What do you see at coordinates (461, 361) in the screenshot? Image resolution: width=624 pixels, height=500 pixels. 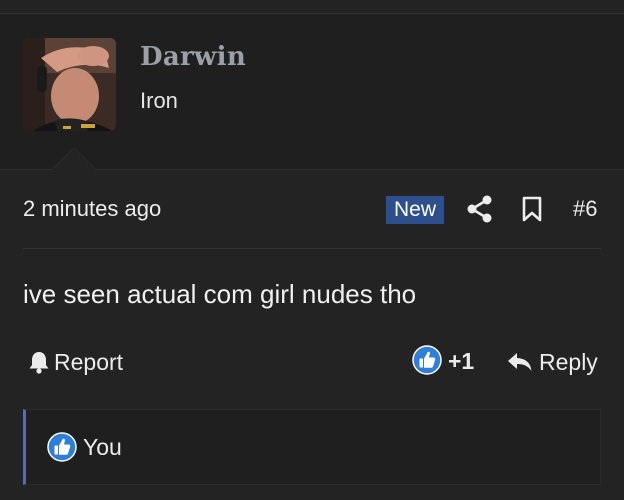 I see `like-count: +1` at bounding box center [461, 361].